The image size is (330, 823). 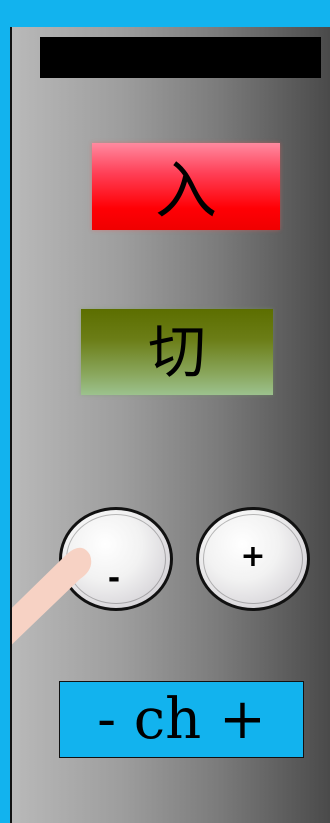 I want to click on channel-label: - ch +, so click(x=181, y=719).